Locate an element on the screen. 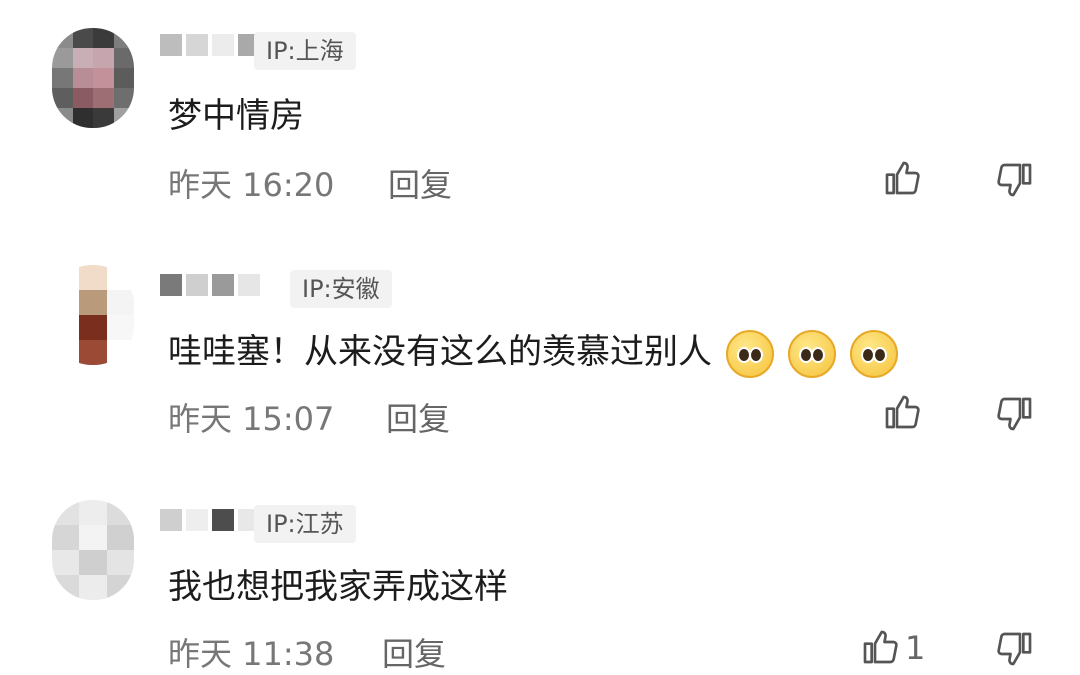  comment-text: 我也想把我家弄成这样 is located at coordinates (338, 587).